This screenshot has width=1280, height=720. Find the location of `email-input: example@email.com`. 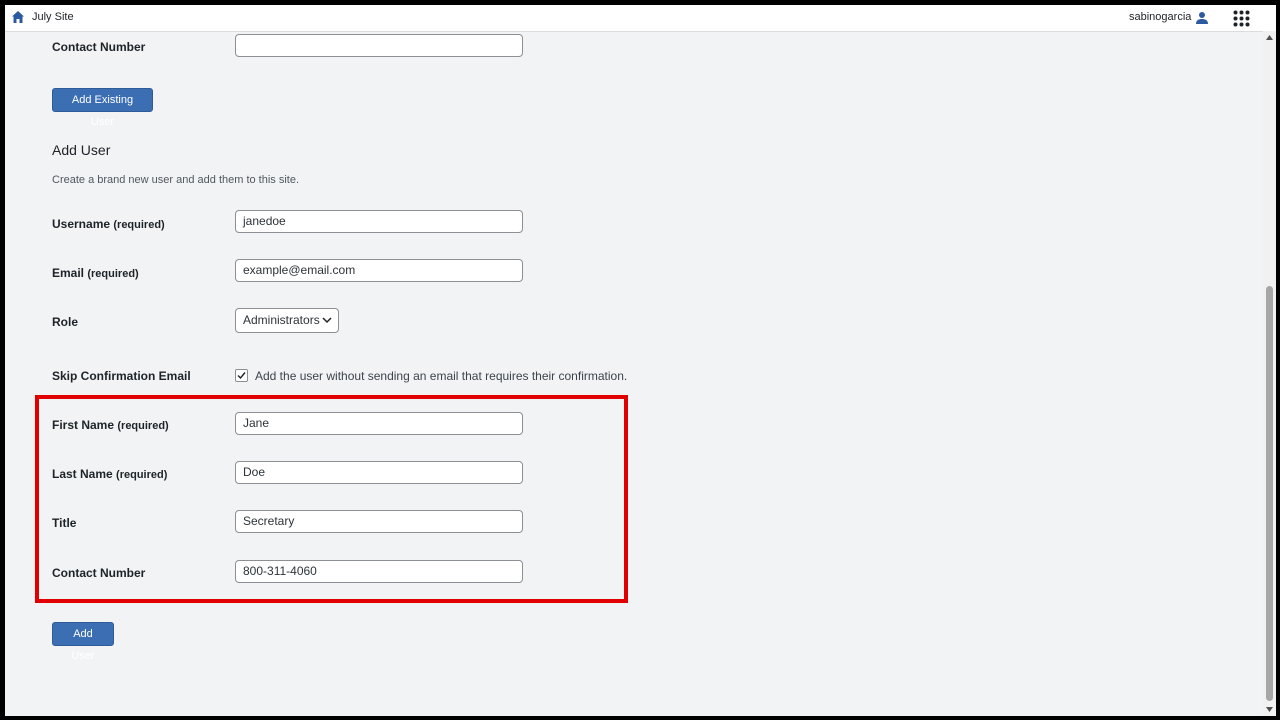

email-input: example@email.com is located at coordinates (379, 270).